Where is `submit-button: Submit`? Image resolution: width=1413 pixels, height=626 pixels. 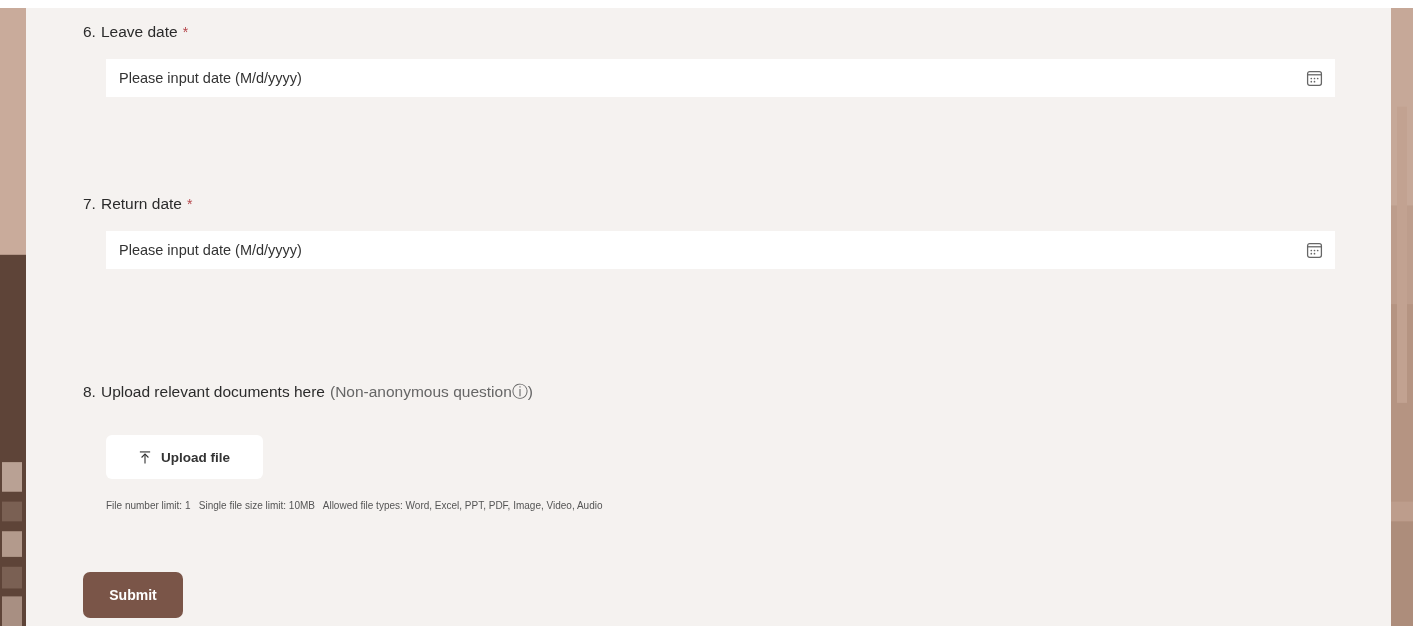 submit-button: Submit is located at coordinates (133, 595).